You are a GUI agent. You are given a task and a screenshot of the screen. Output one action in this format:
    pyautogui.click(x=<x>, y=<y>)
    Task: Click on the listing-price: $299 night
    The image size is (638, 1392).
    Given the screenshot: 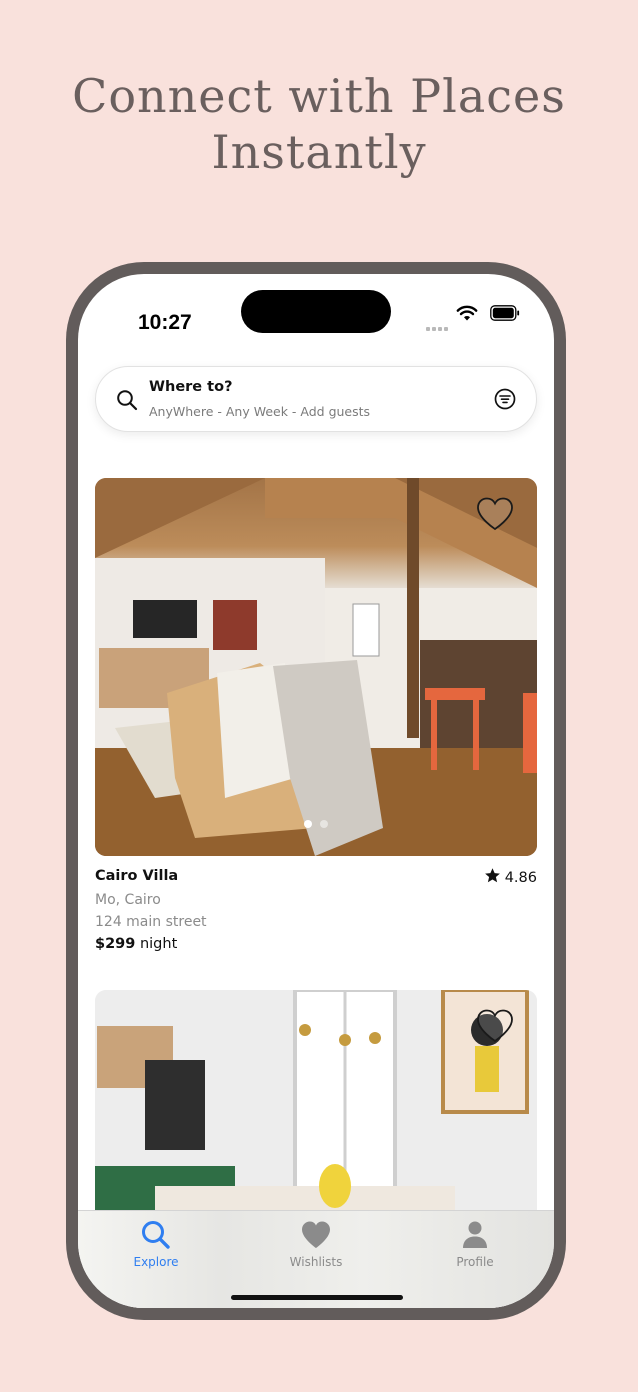 What is the action you would take?
    pyautogui.click(x=136, y=944)
    